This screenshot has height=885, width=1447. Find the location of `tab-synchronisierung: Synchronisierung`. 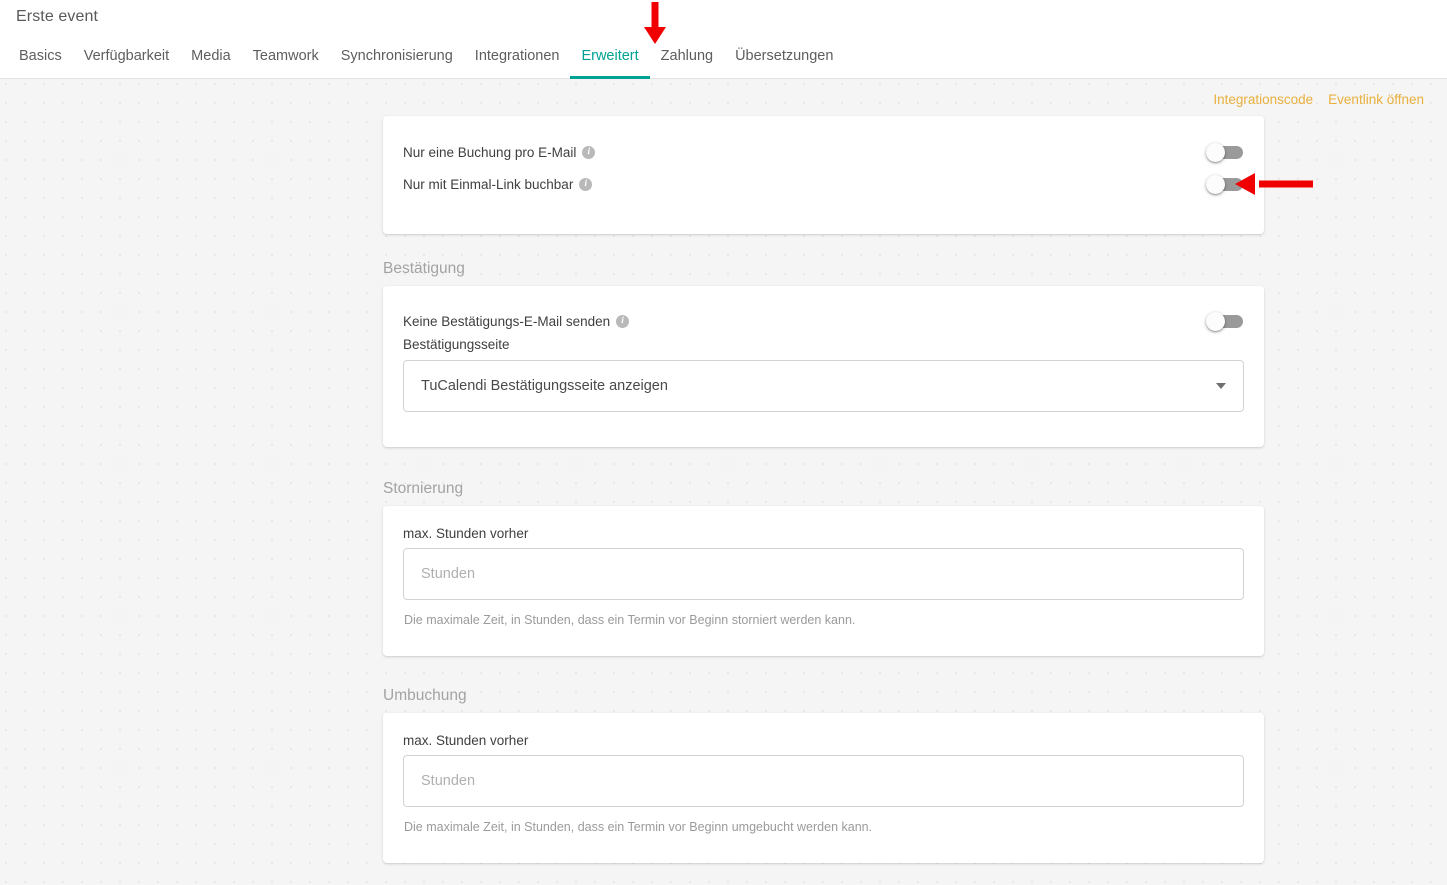

tab-synchronisierung: Synchronisierung is located at coordinates (397, 58).